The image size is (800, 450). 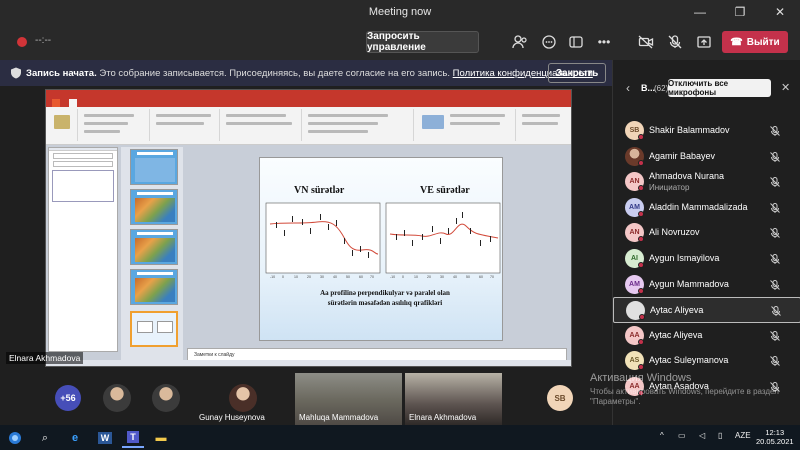 What do you see at coordinates (308, 363) in the screenshot?
I see `ppt-status-bar` at bounding box center [308, 363].